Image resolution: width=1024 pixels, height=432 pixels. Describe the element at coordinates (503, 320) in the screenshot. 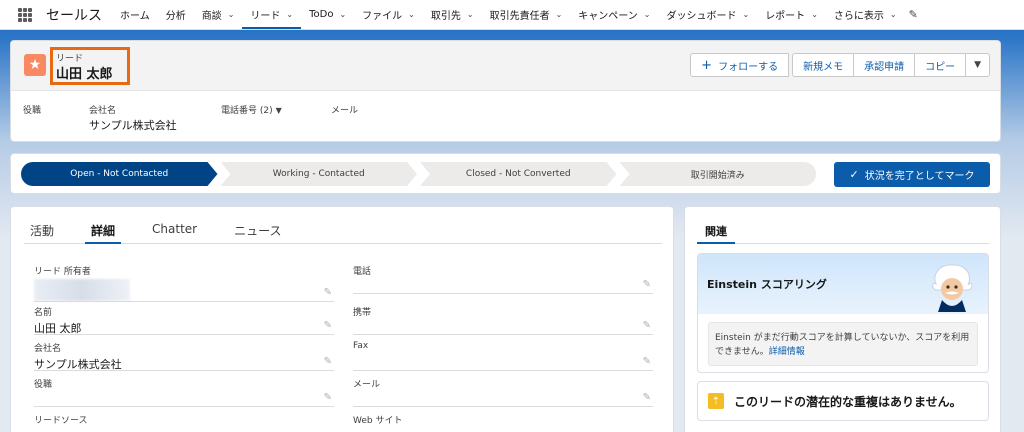

I see `field-mobile: 携帯 ✎` at that location.